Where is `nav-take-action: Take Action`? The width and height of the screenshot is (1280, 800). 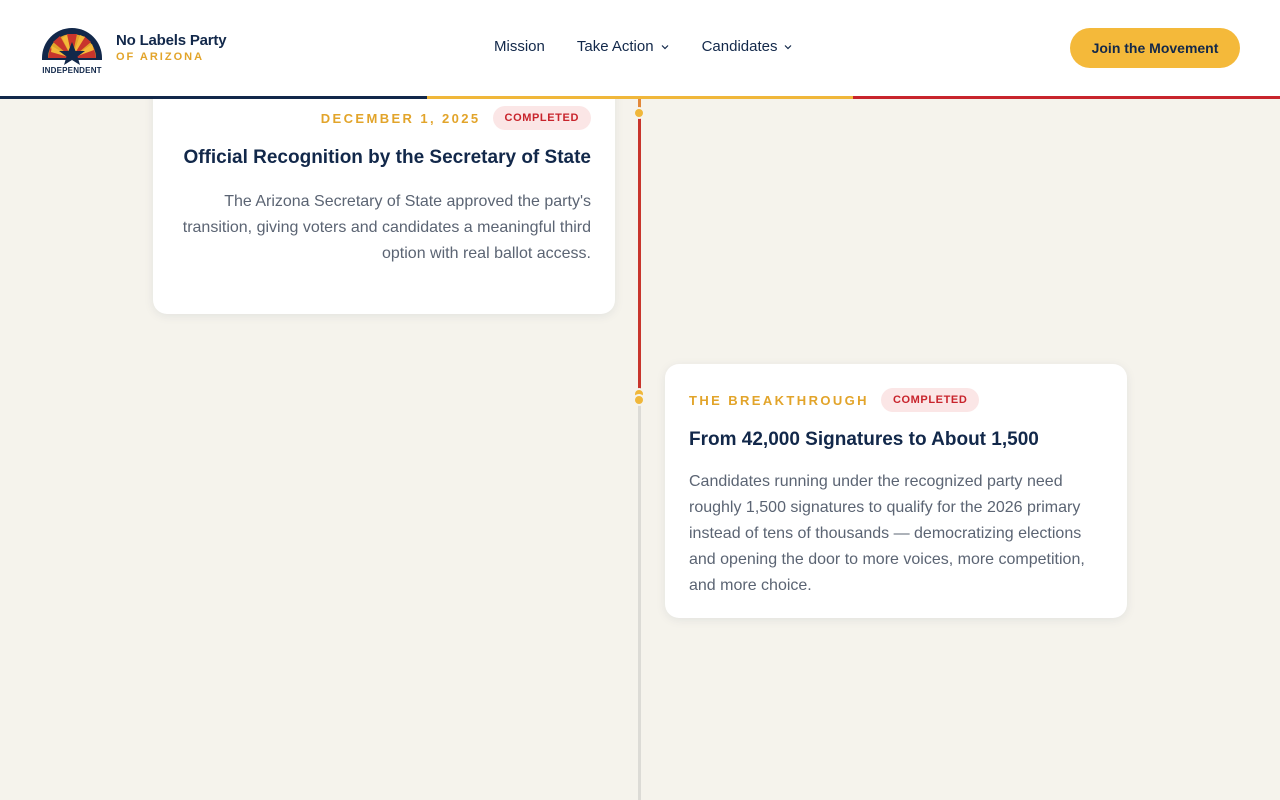 nav-take-action: Take Action is located at coordinates (623, 46).